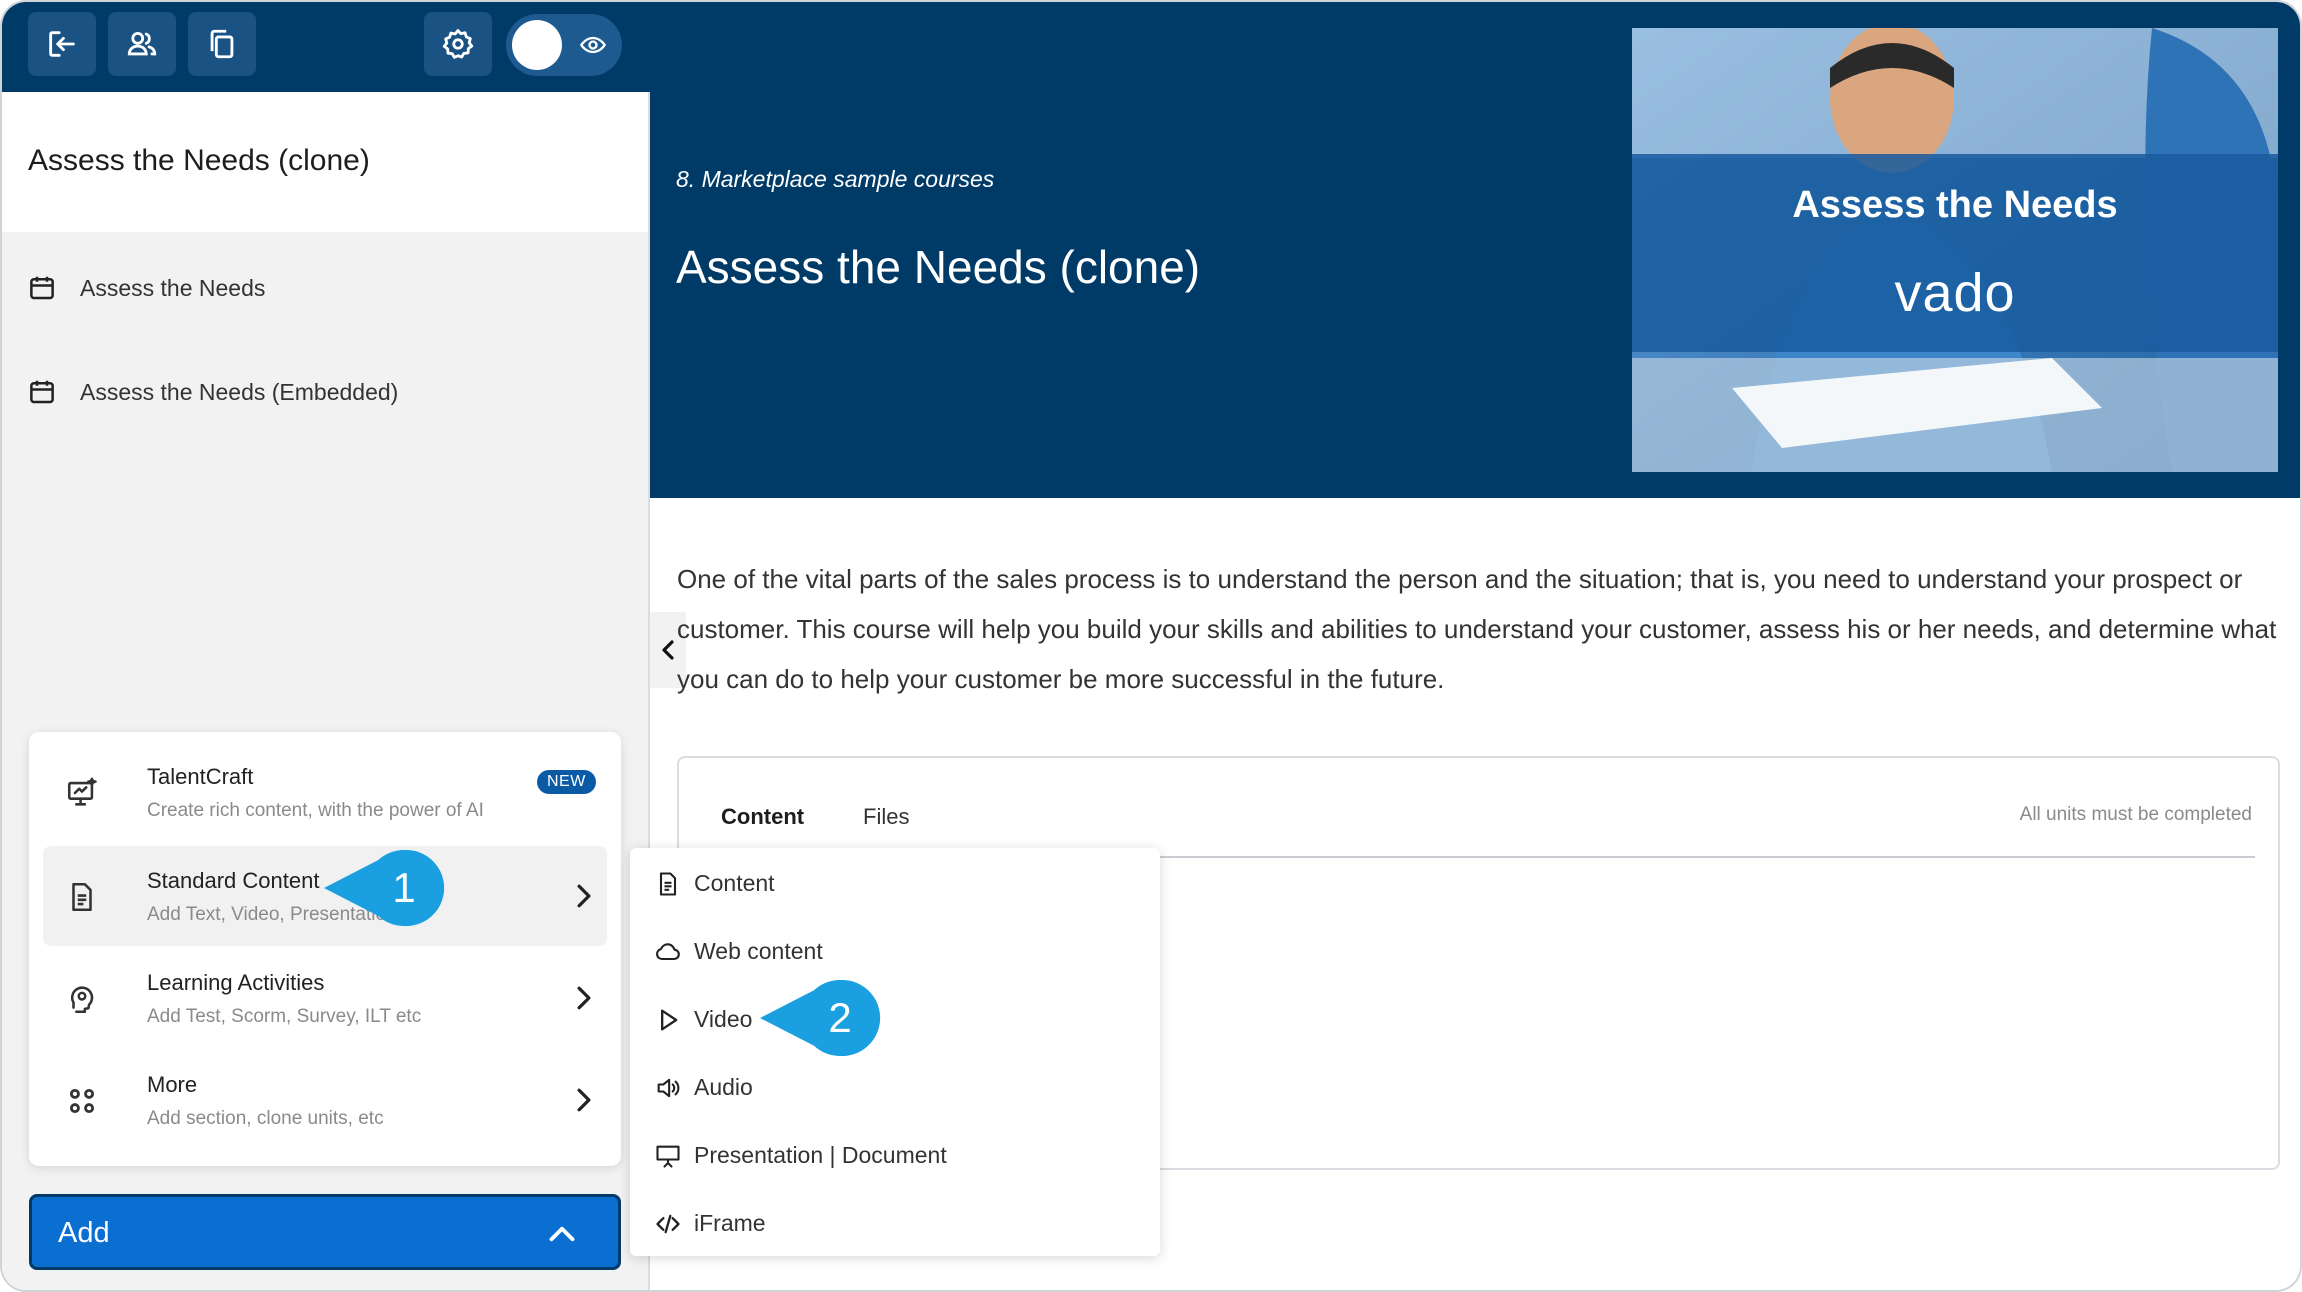 The width and height of the screenshot is (2302, 1292). I want to click on course-title: Assess the Needs (clone), so click(199, 160).